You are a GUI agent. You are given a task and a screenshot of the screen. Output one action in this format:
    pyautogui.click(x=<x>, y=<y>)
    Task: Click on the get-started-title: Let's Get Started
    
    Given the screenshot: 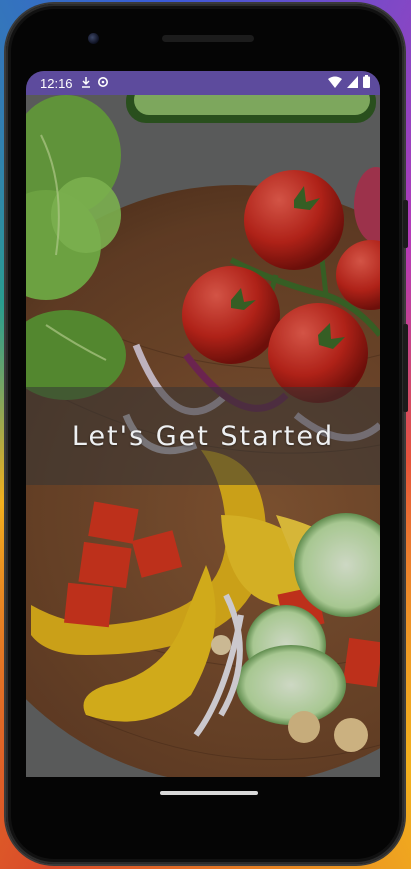 What is the action you would take?
    pyautogui.click(x=203, y=436)
    